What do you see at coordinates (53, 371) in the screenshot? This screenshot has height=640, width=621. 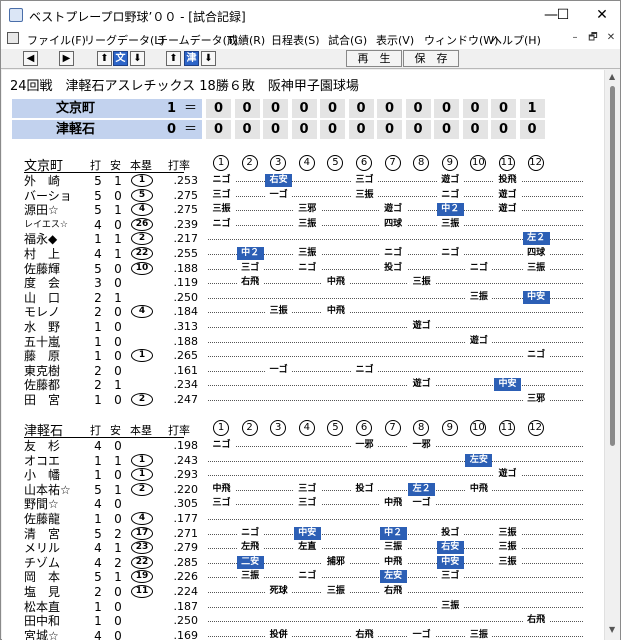 I see `player-name: 東克樹` at bounding box center [53, 371].